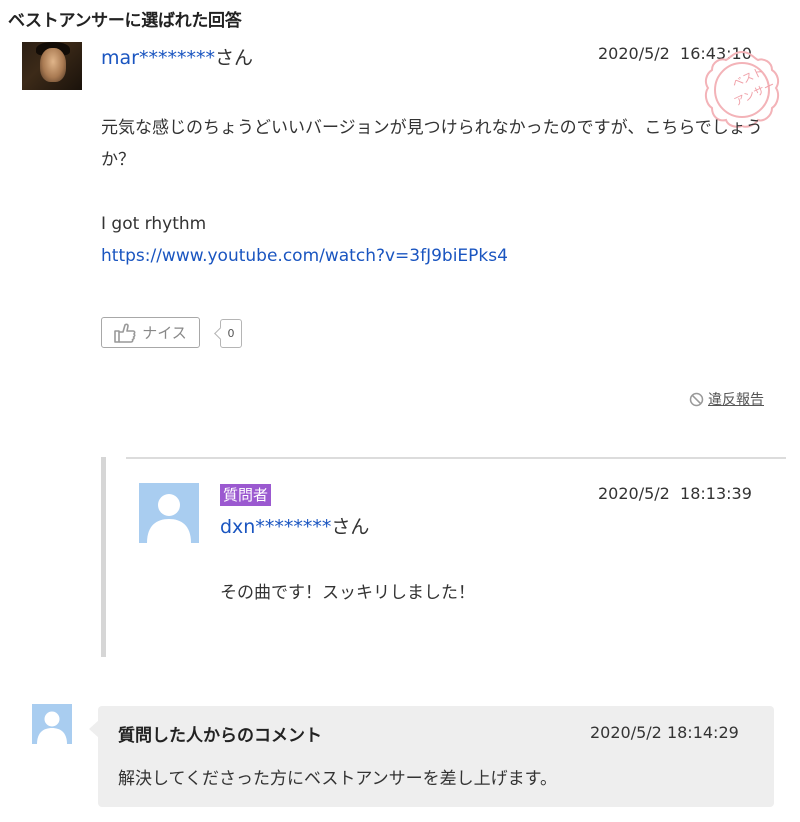  I want to click on answerer-name: mar********さん, so click(177, 56).